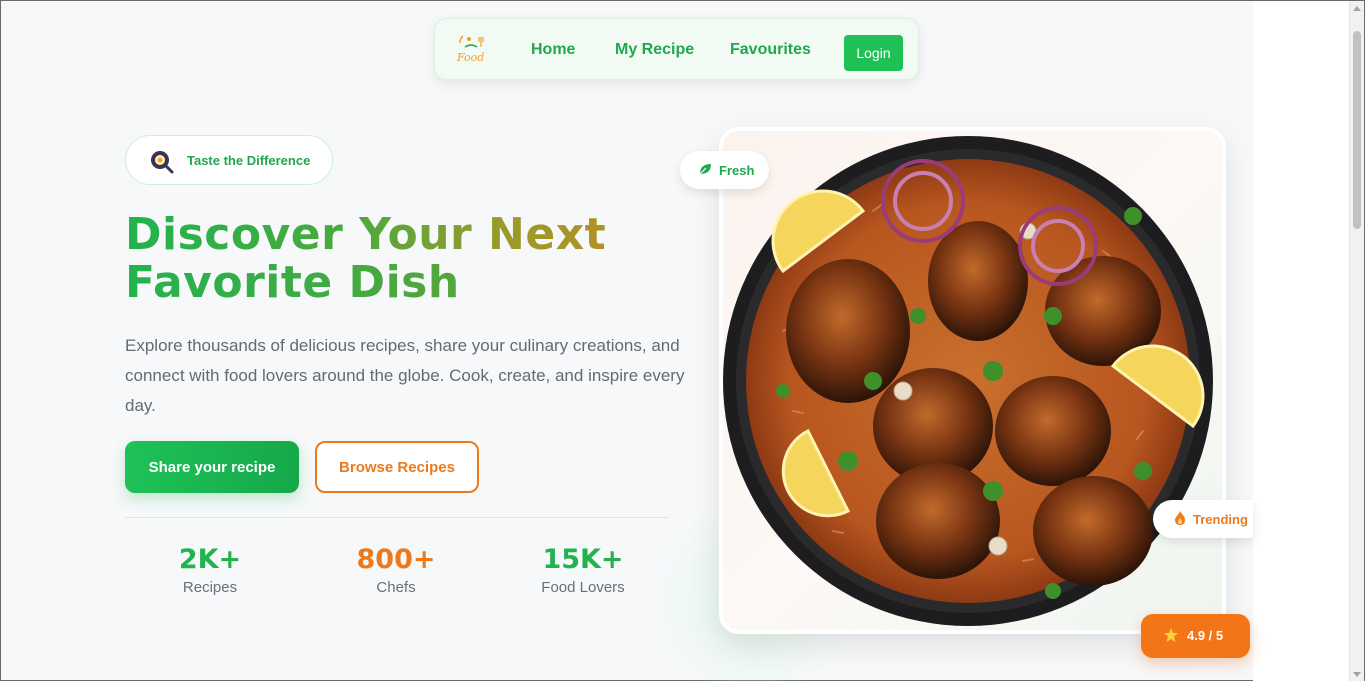 This screenshot has height=681, width=1365. I want to click on svg-text: Food, so click(470, 57).